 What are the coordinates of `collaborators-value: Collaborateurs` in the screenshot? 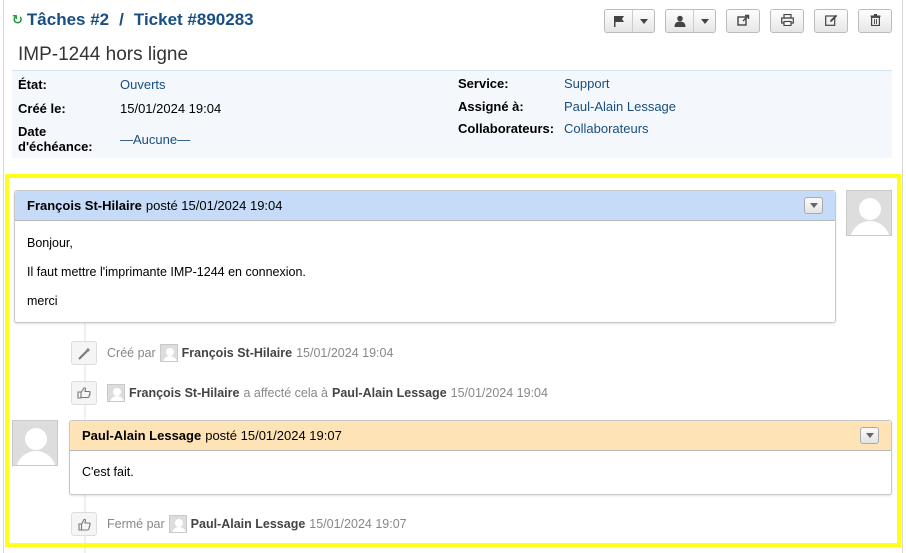 It's located at (606, 128).